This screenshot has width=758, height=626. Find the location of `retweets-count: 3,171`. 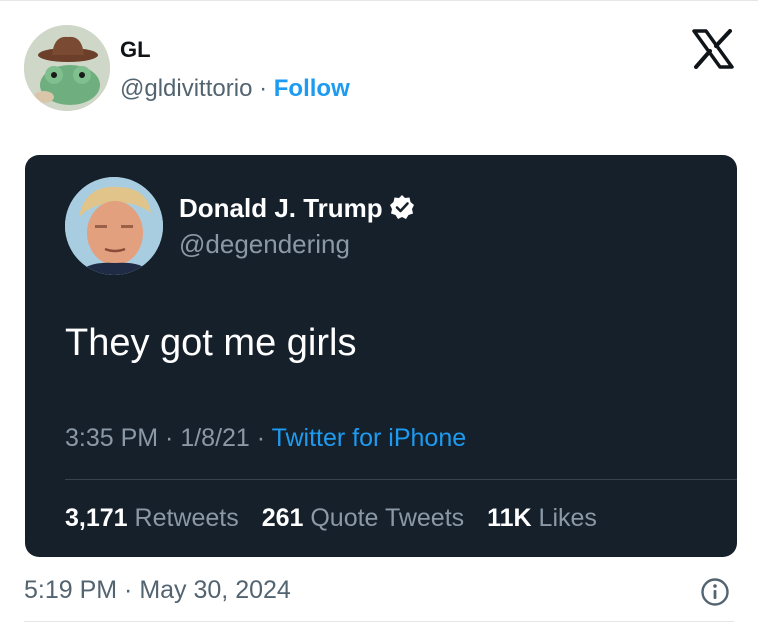

retweets-count: 3,171 is located at coordinates (96, 518).